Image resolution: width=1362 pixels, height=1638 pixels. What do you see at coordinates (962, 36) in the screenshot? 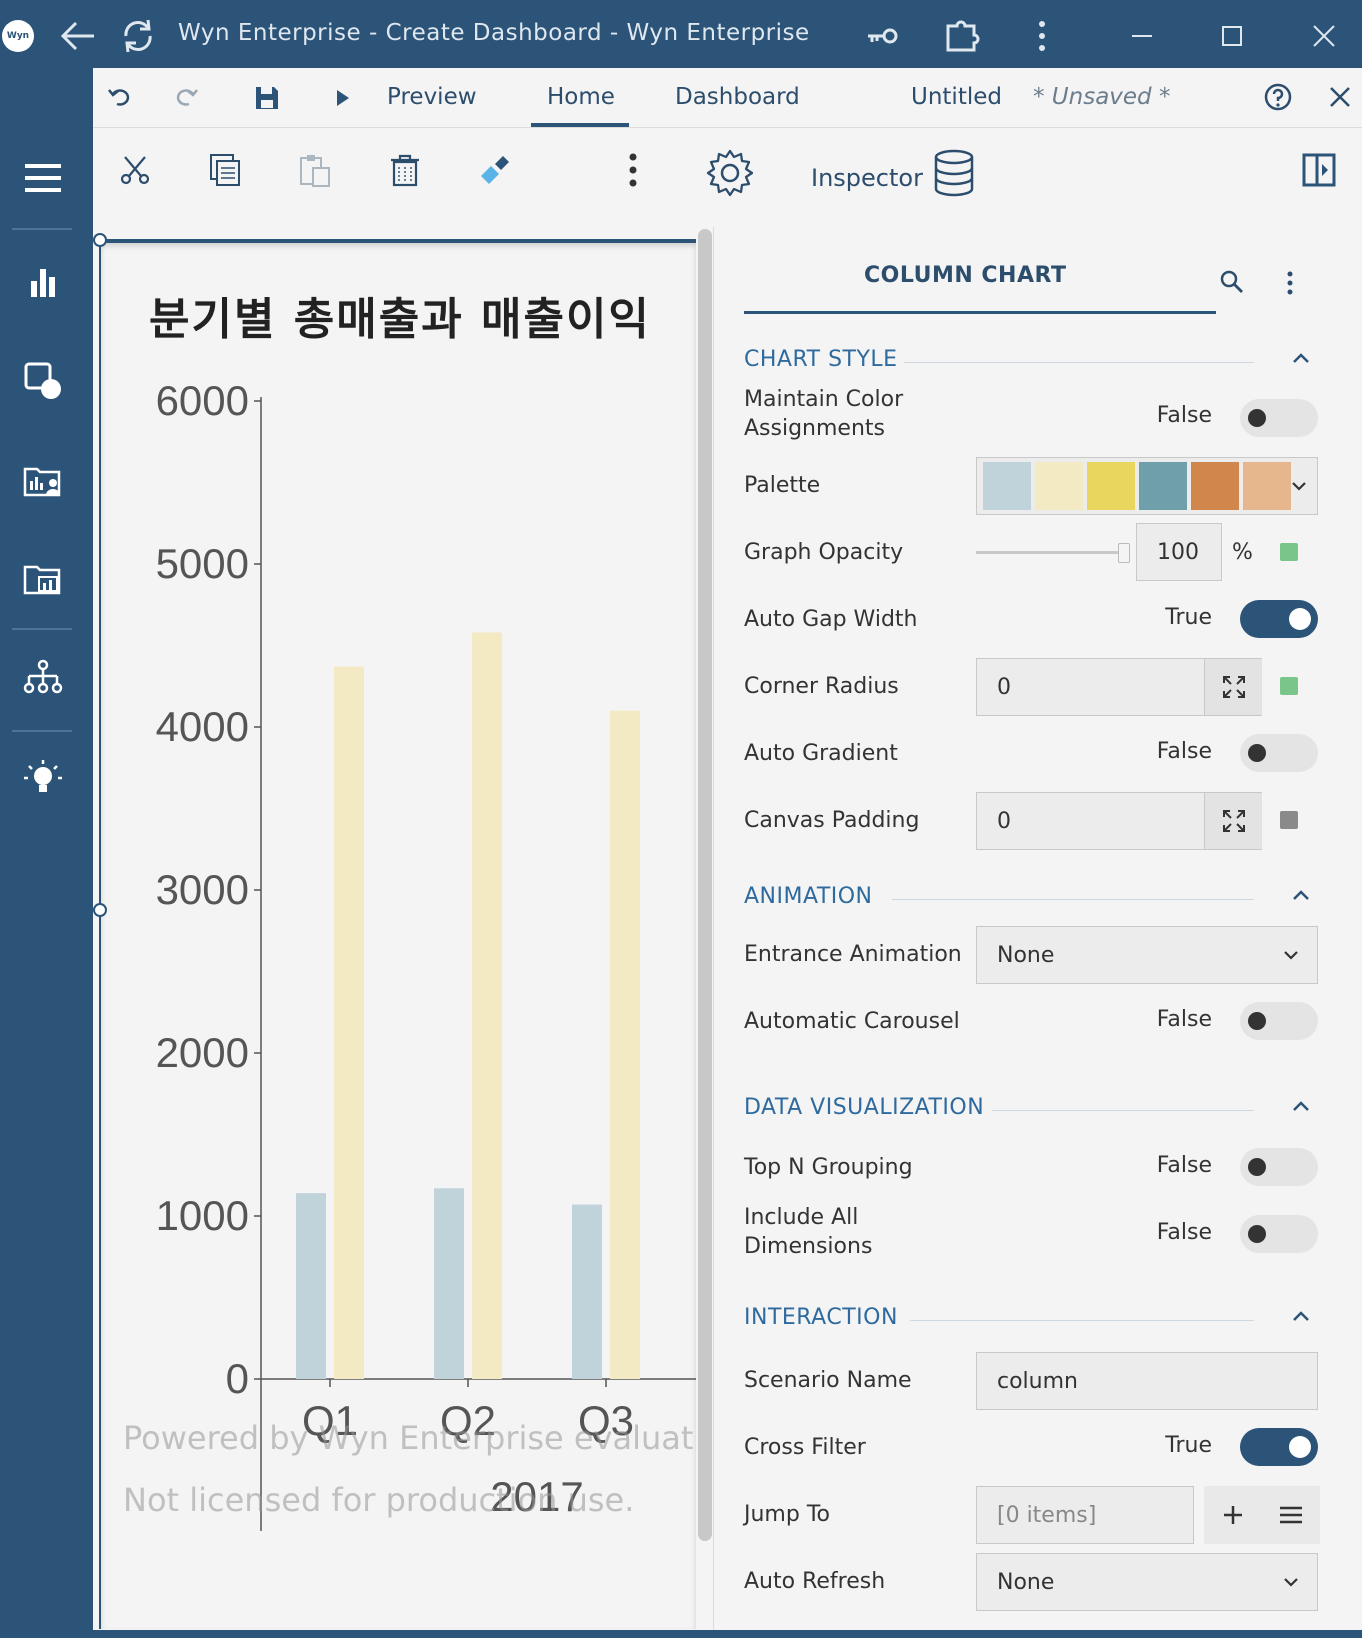
I see `extension-puzzle-icon` at bounding box center [962, 36].